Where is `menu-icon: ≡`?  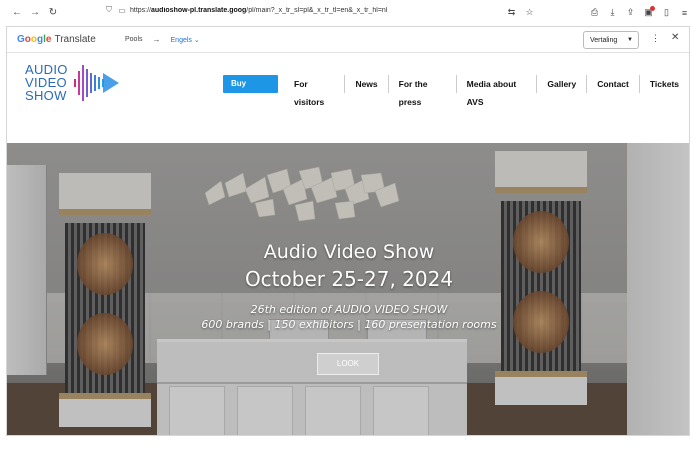
menu-icon: ≡ is located at coordinates (684, 13).